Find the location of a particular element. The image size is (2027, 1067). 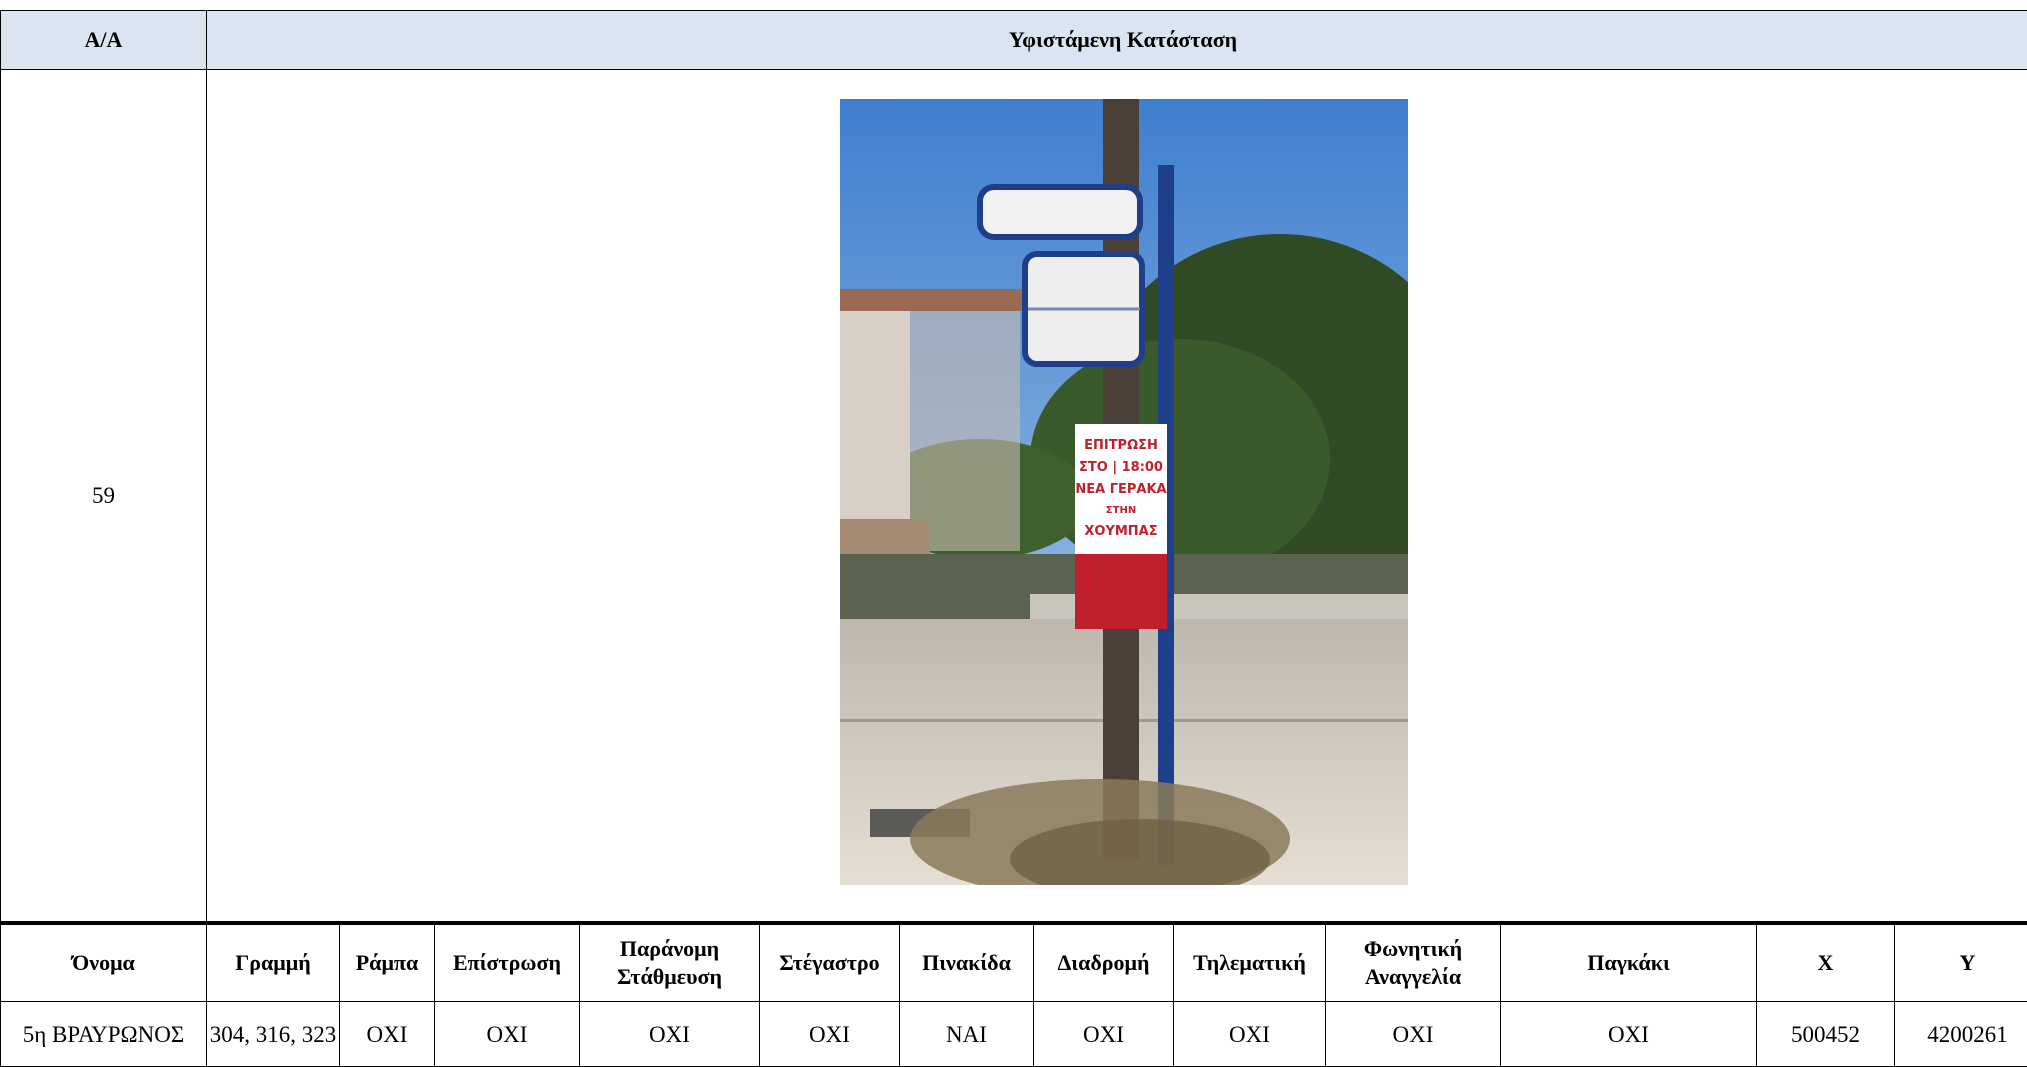

header-telematics: Τηλεματική is located at coordinates (1250, 962).